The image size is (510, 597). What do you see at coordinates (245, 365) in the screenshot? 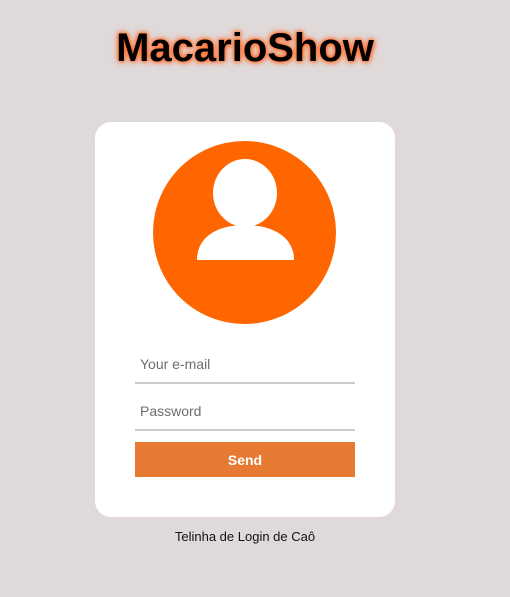
I see `email-field` at bounding box center [245, 365].